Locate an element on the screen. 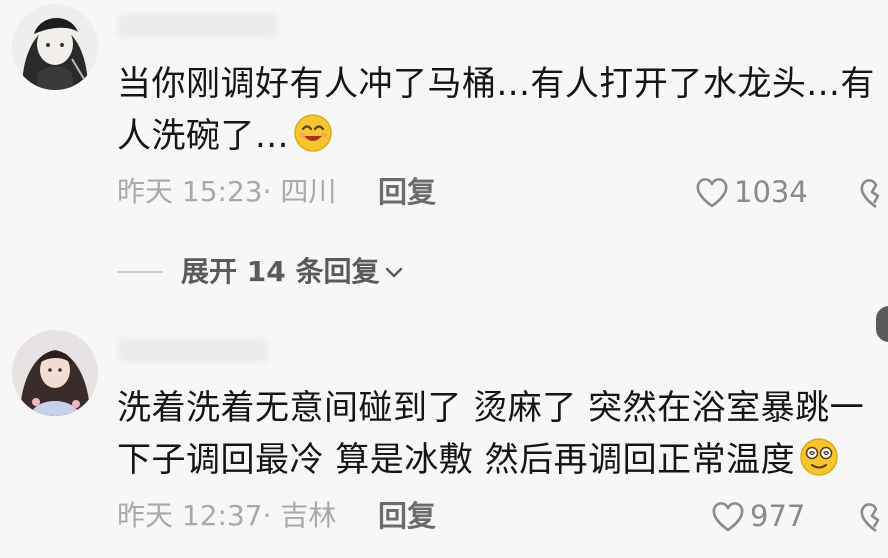  expand-replies-button: 展开 14 条回复 is located at coordinates (262, 272).